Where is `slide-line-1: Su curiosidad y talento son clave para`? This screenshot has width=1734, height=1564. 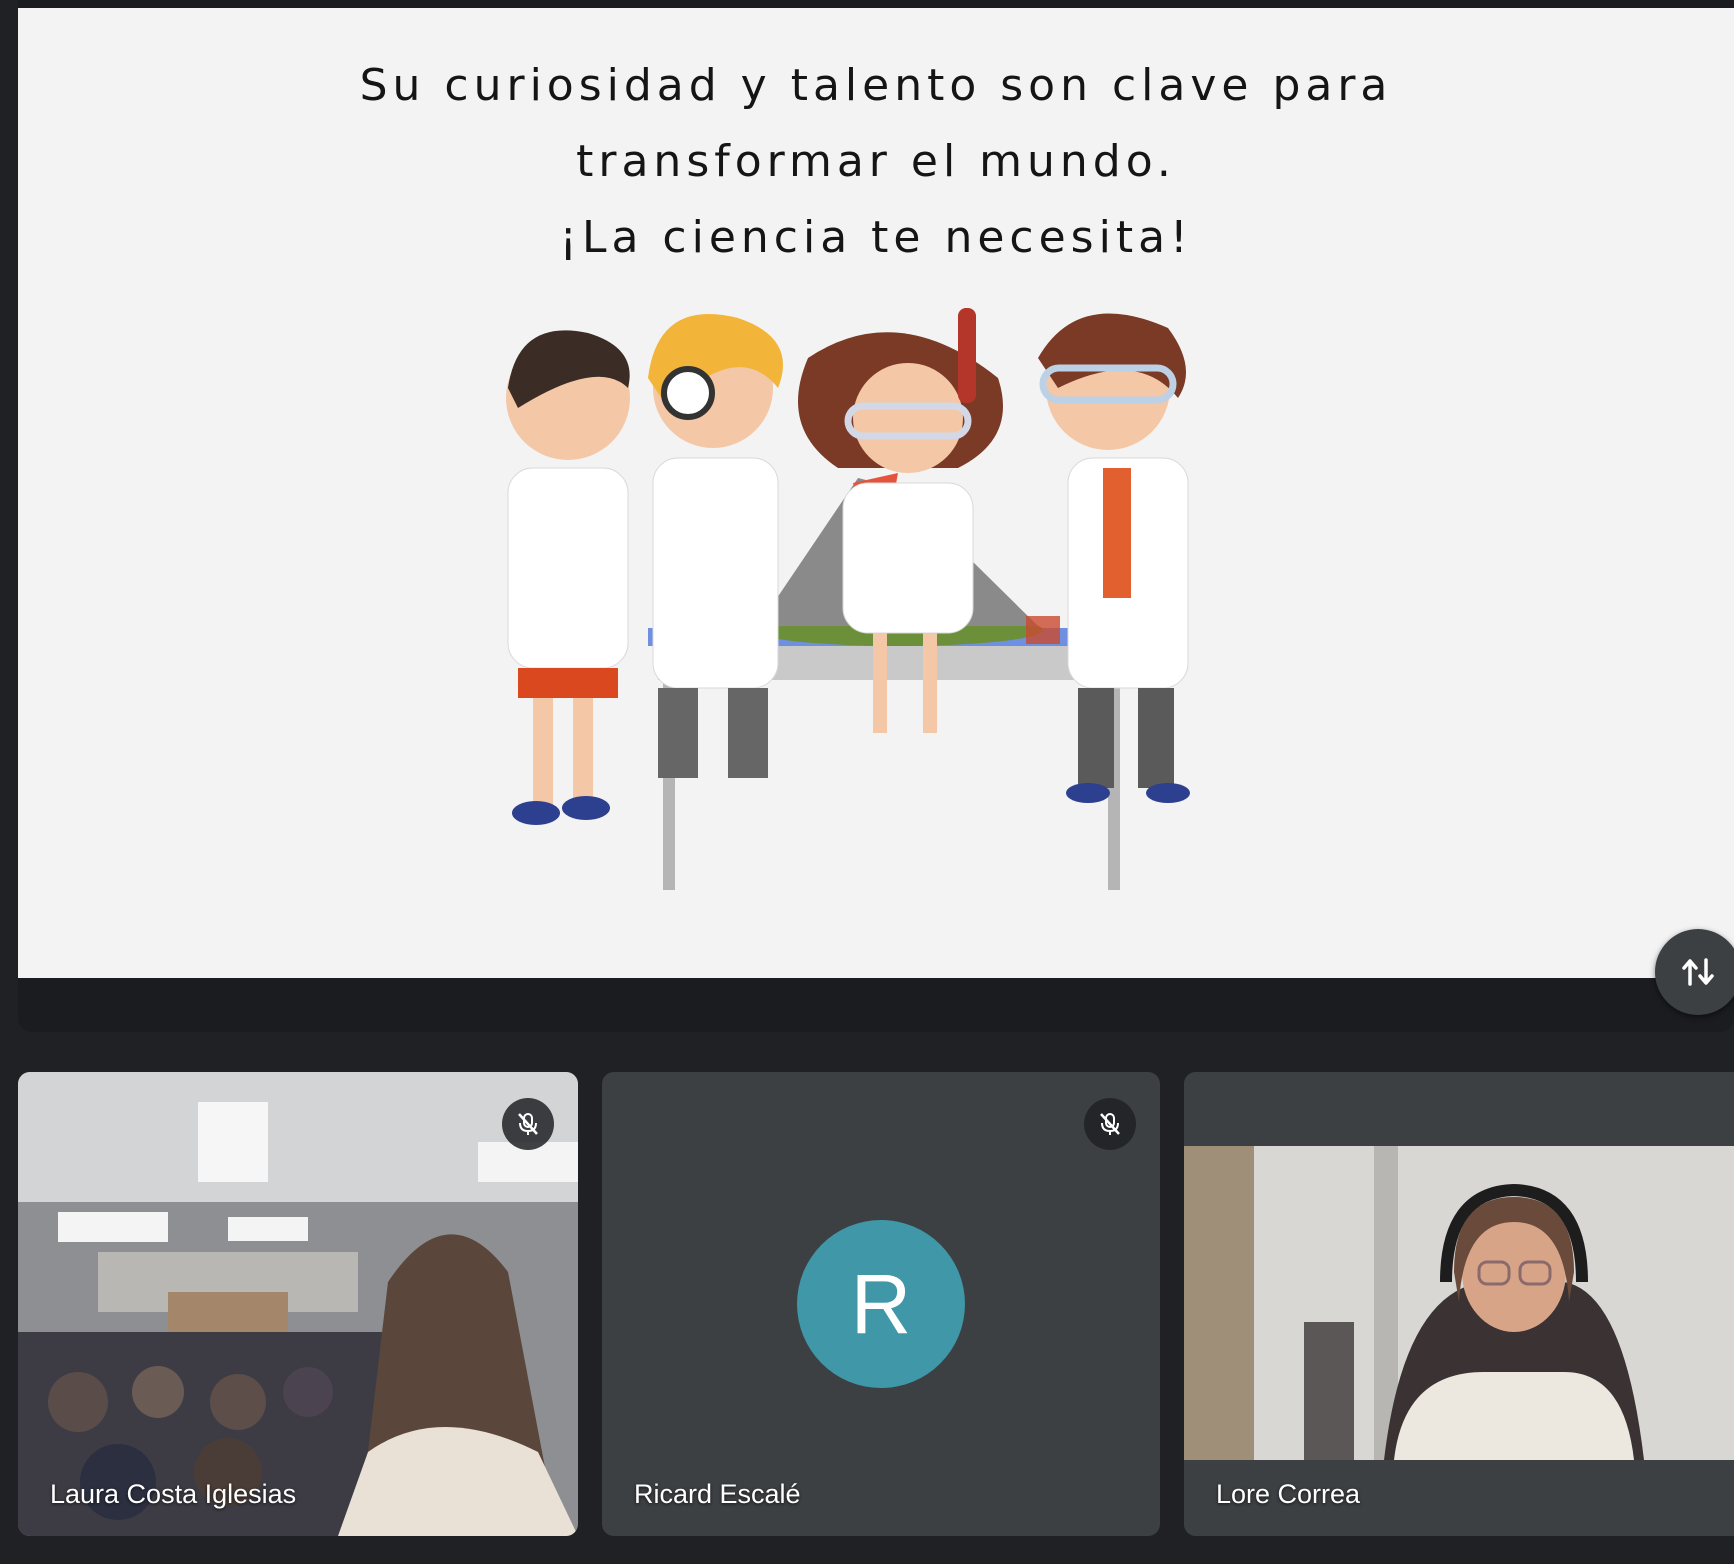 slide-line-1: Su curiosidad y talento son clave para is located at coordinates (876, 85).